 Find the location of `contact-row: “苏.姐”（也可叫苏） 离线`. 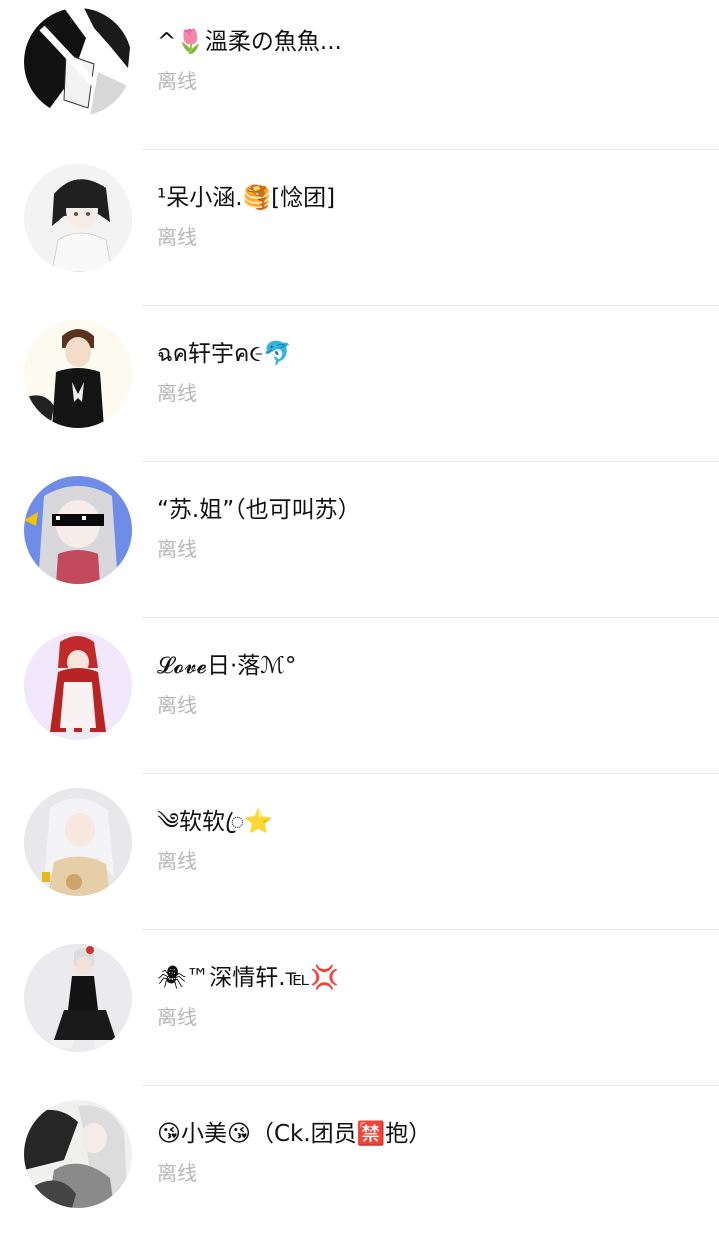

contact-row: “苏.姐”（也可叫苏） 离线 is located at coordinates (359, 540).